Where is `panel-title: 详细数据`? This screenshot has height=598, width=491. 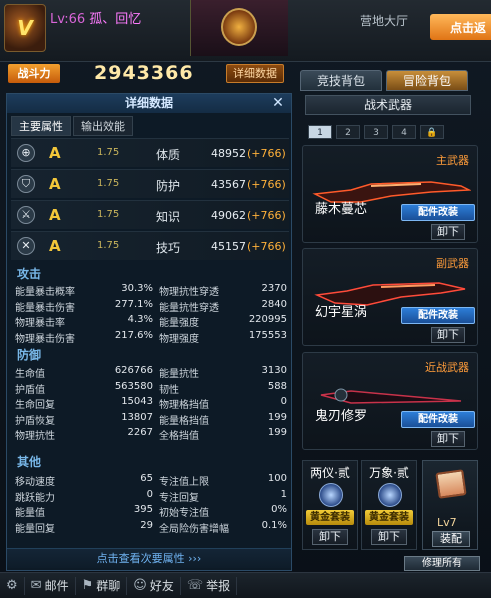
panel-title: 详细数据 is located at coordinates (149, 103).